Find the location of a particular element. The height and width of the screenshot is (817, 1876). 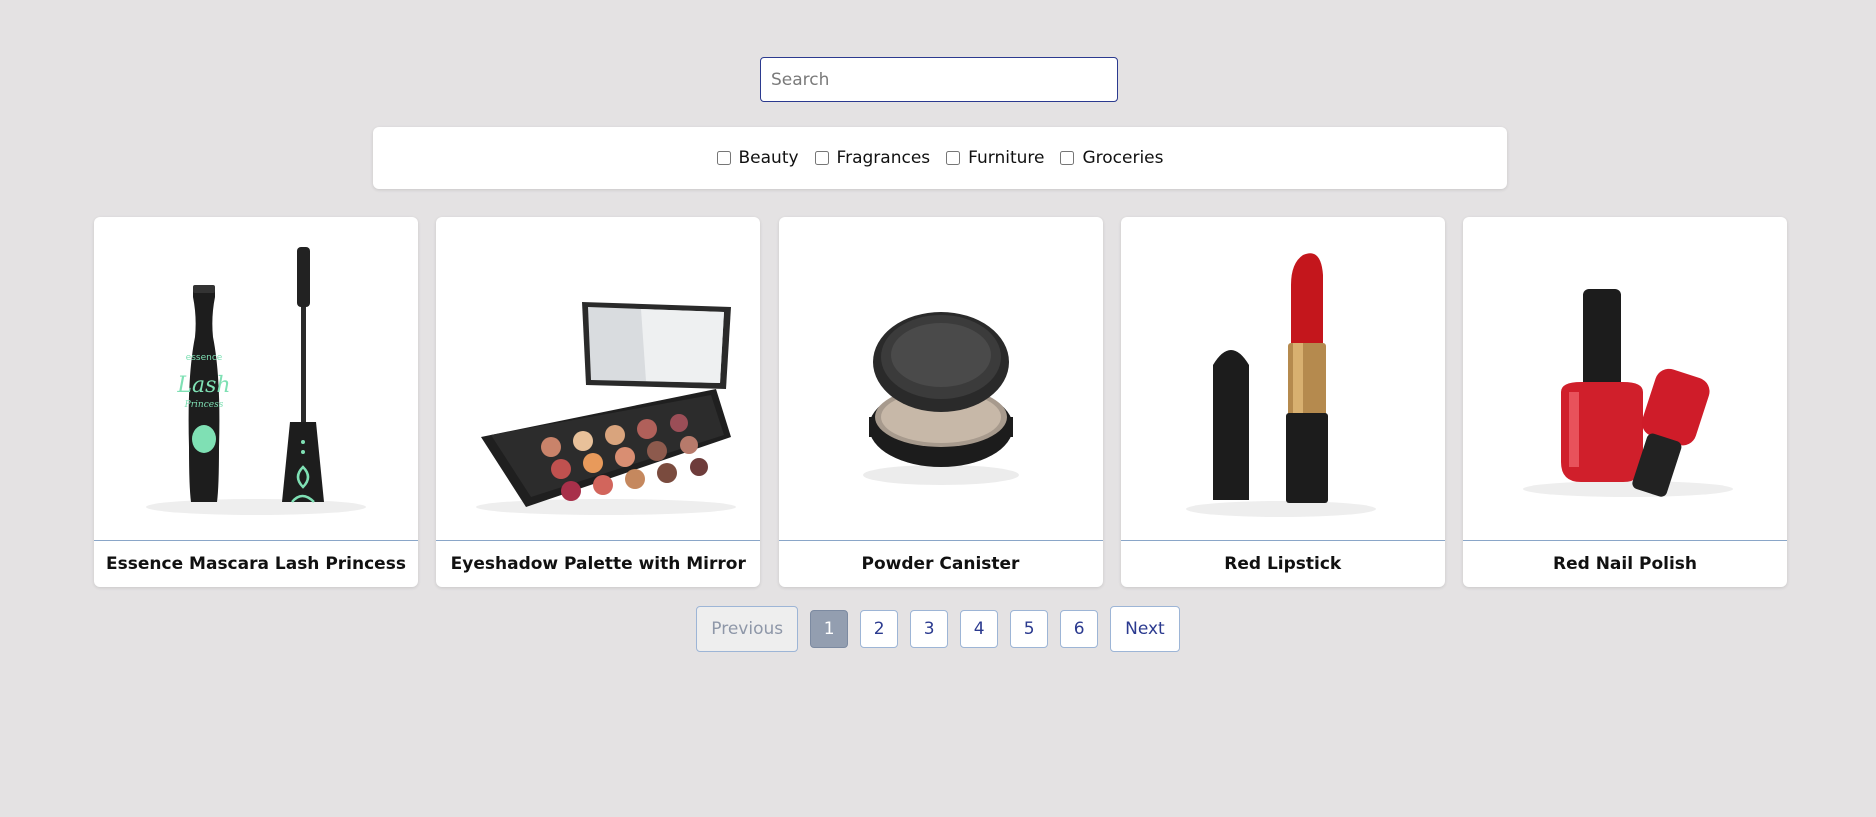

pagination: Previous 1 2 3 4 5 6 Next is located at coordinates (938, 629).